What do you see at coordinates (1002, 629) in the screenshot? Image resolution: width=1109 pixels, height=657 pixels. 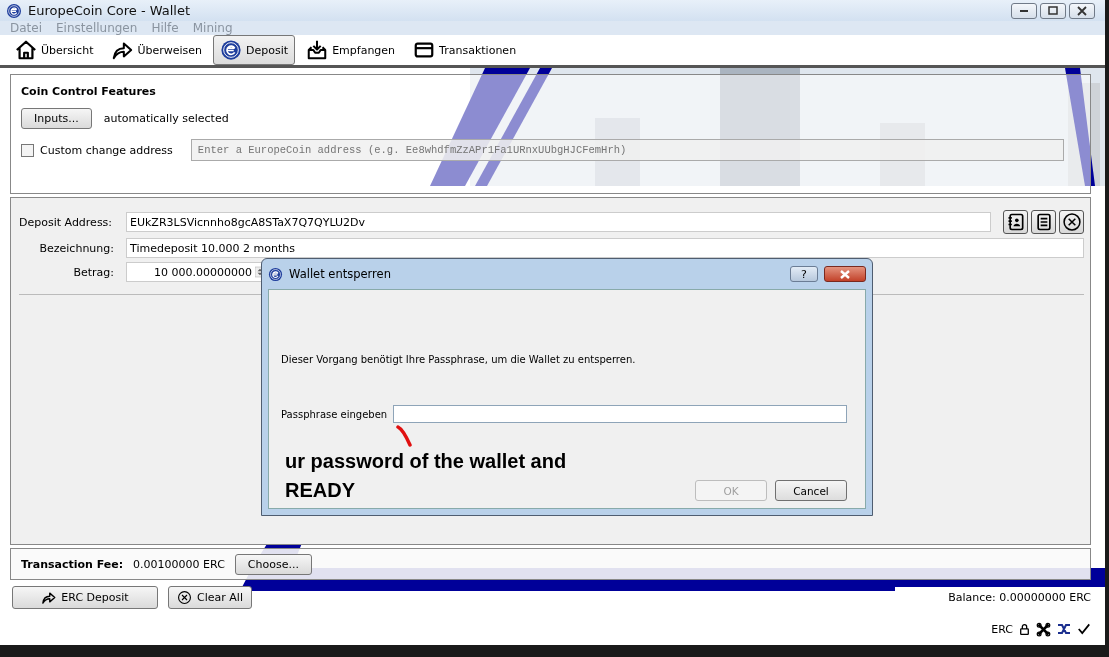 I see `unit-label: ERC` at bounding box center [1002, 629].